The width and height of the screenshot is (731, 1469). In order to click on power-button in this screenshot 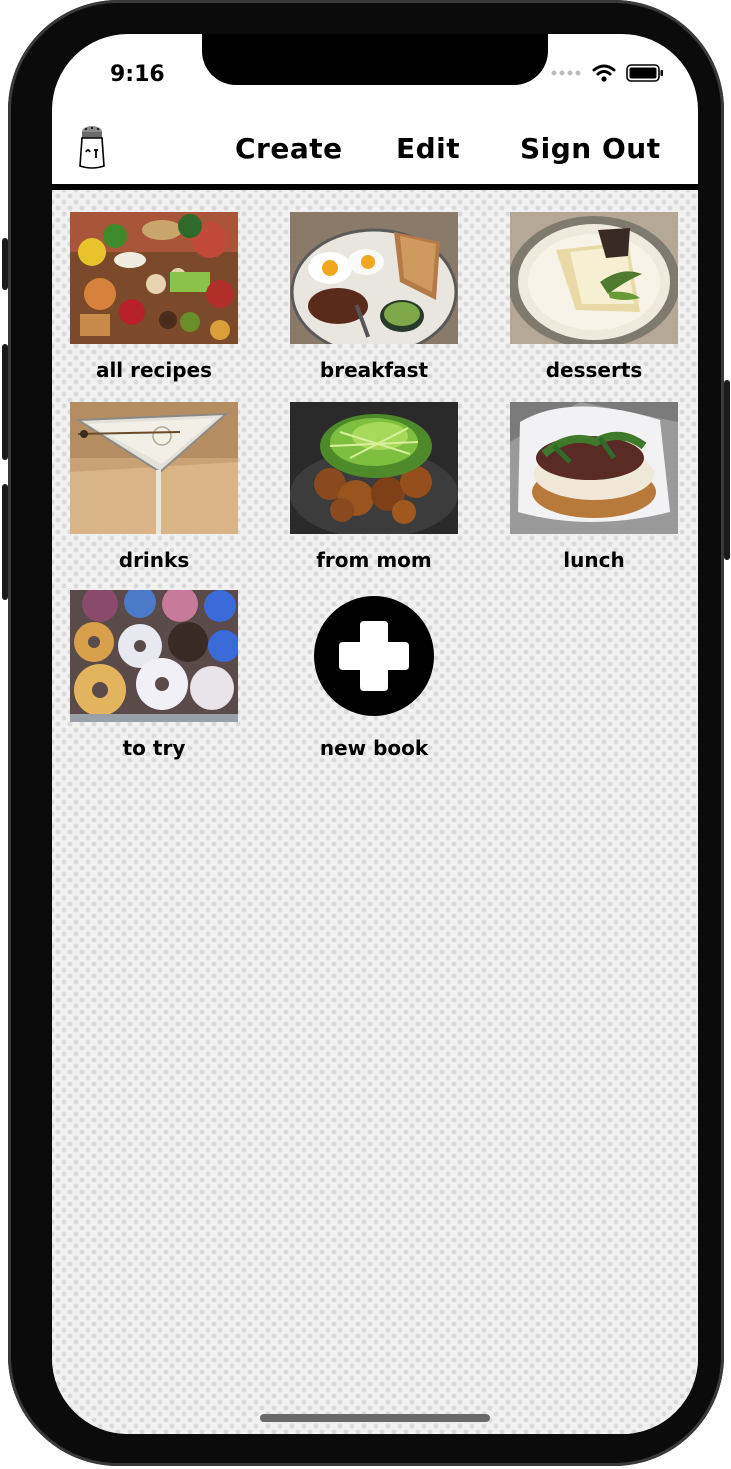, I will do `click(727, 470)`.